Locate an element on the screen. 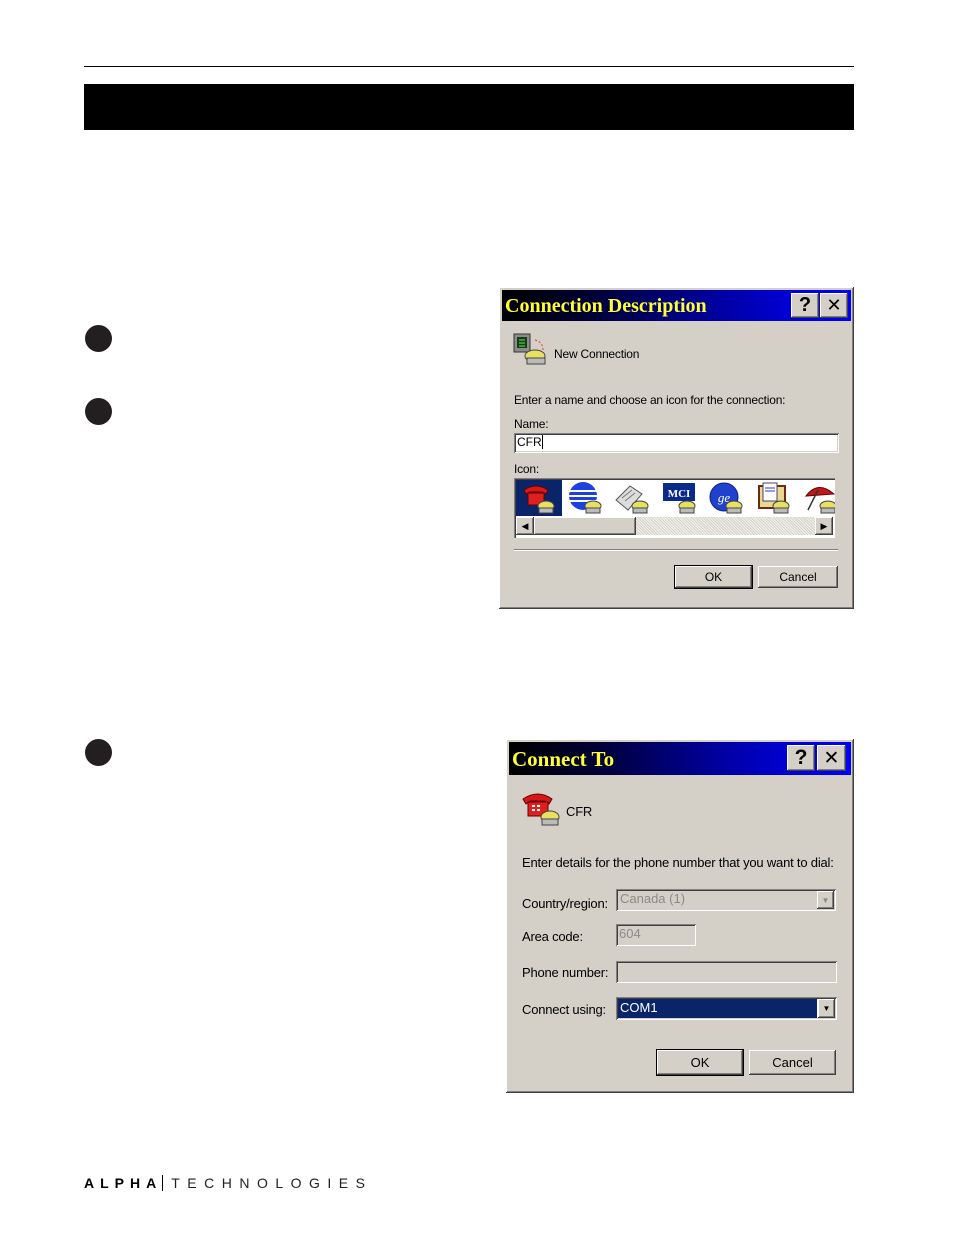 The image size is (954, 1235). icon-option-documents is located at coordinates (774, 498).